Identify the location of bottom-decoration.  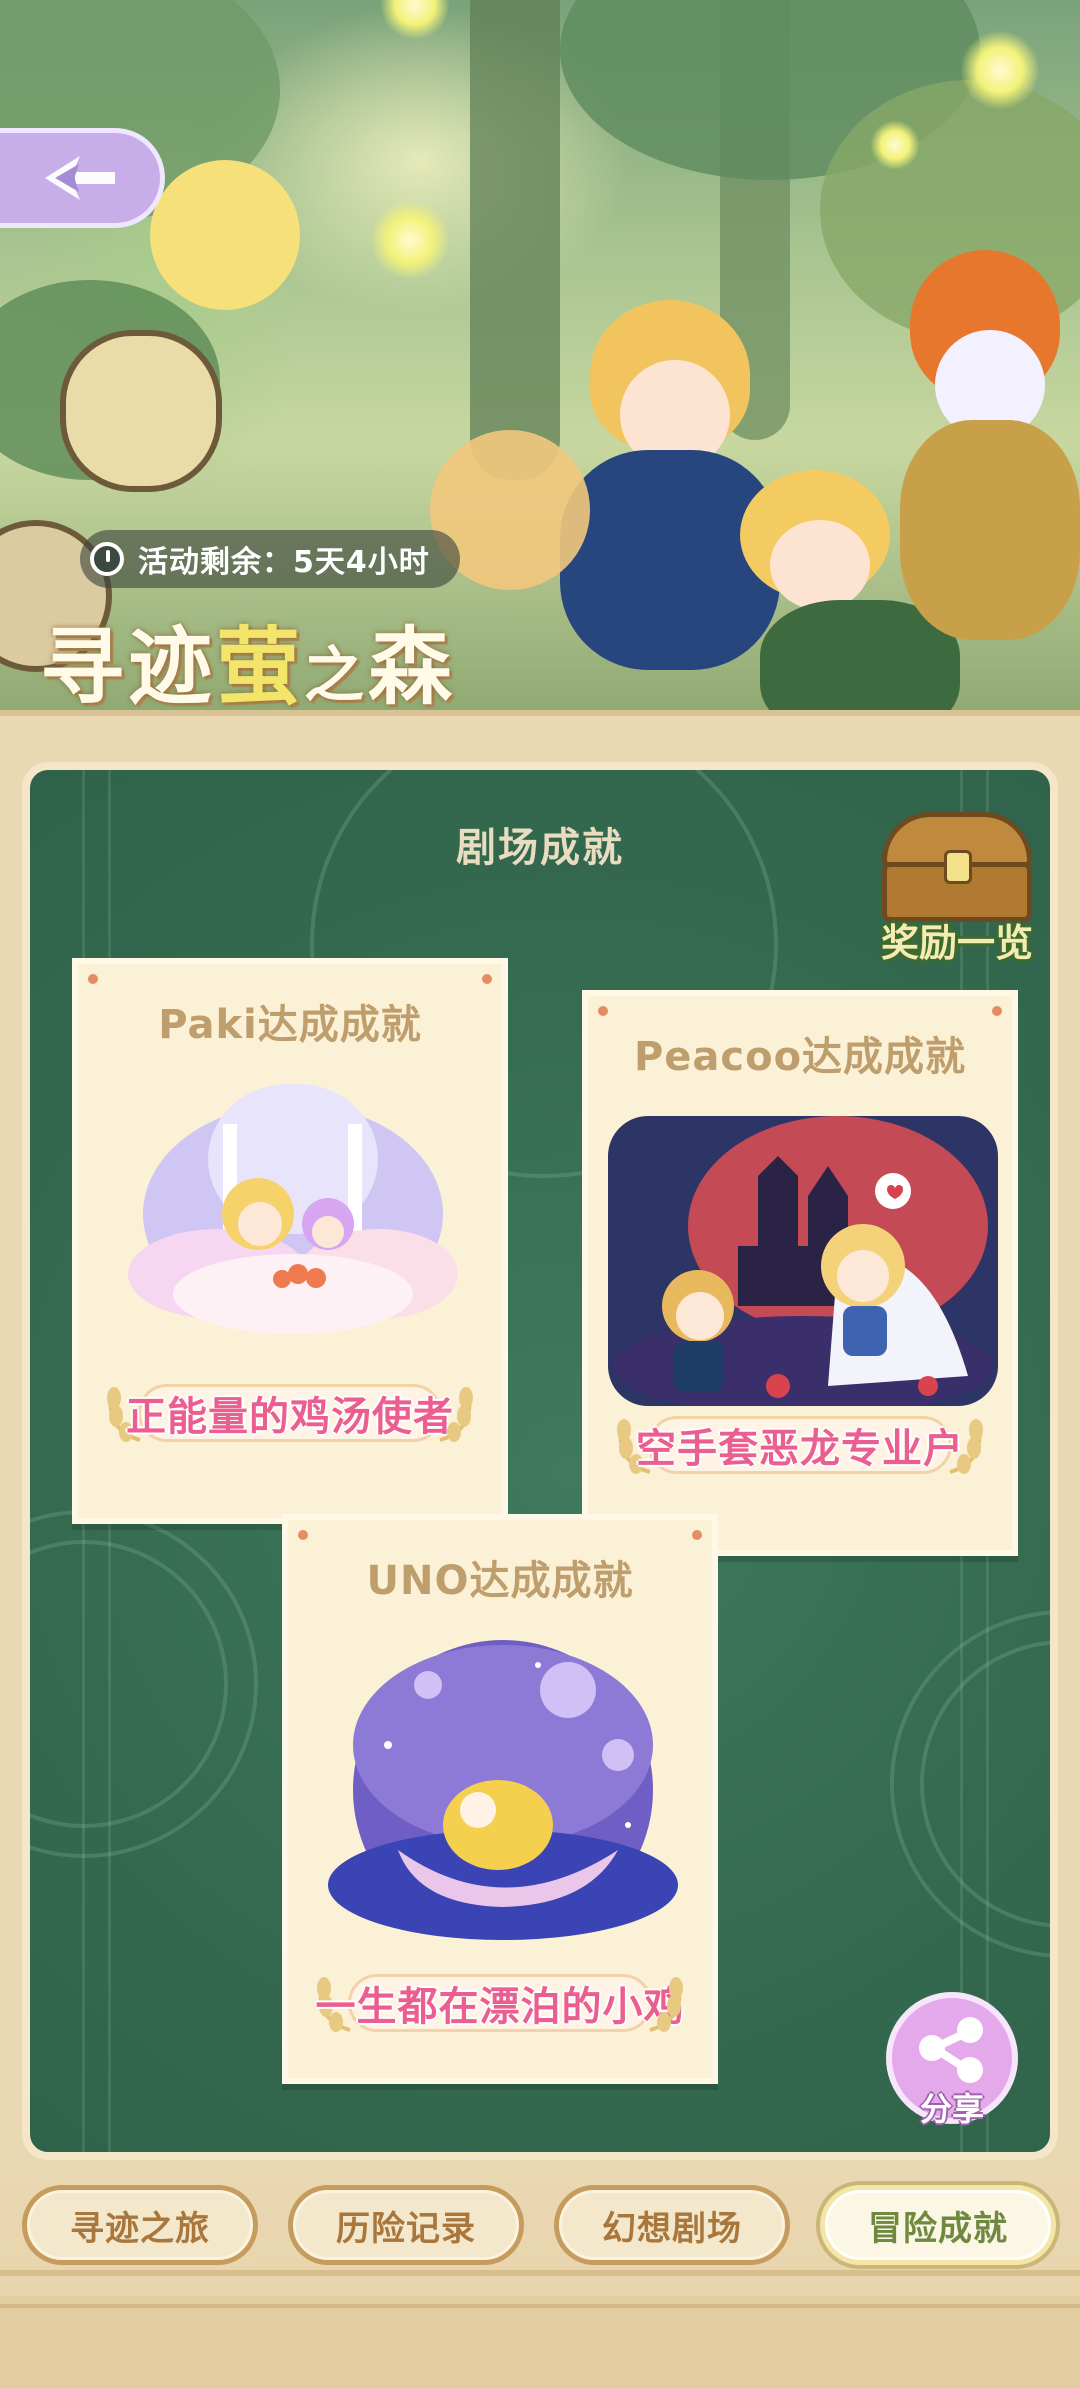
(540, 2342).